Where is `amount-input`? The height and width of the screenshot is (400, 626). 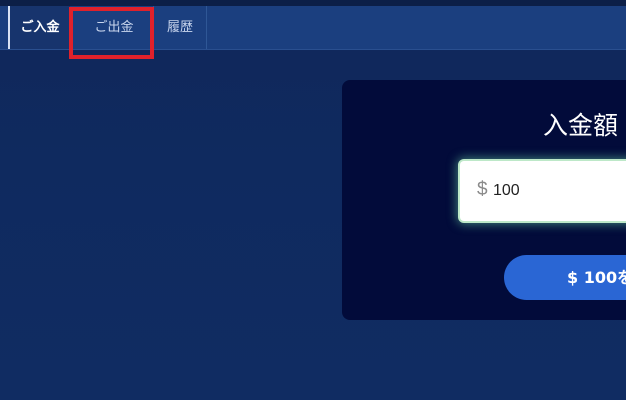
amount-input is located at coordinates (559, 191).